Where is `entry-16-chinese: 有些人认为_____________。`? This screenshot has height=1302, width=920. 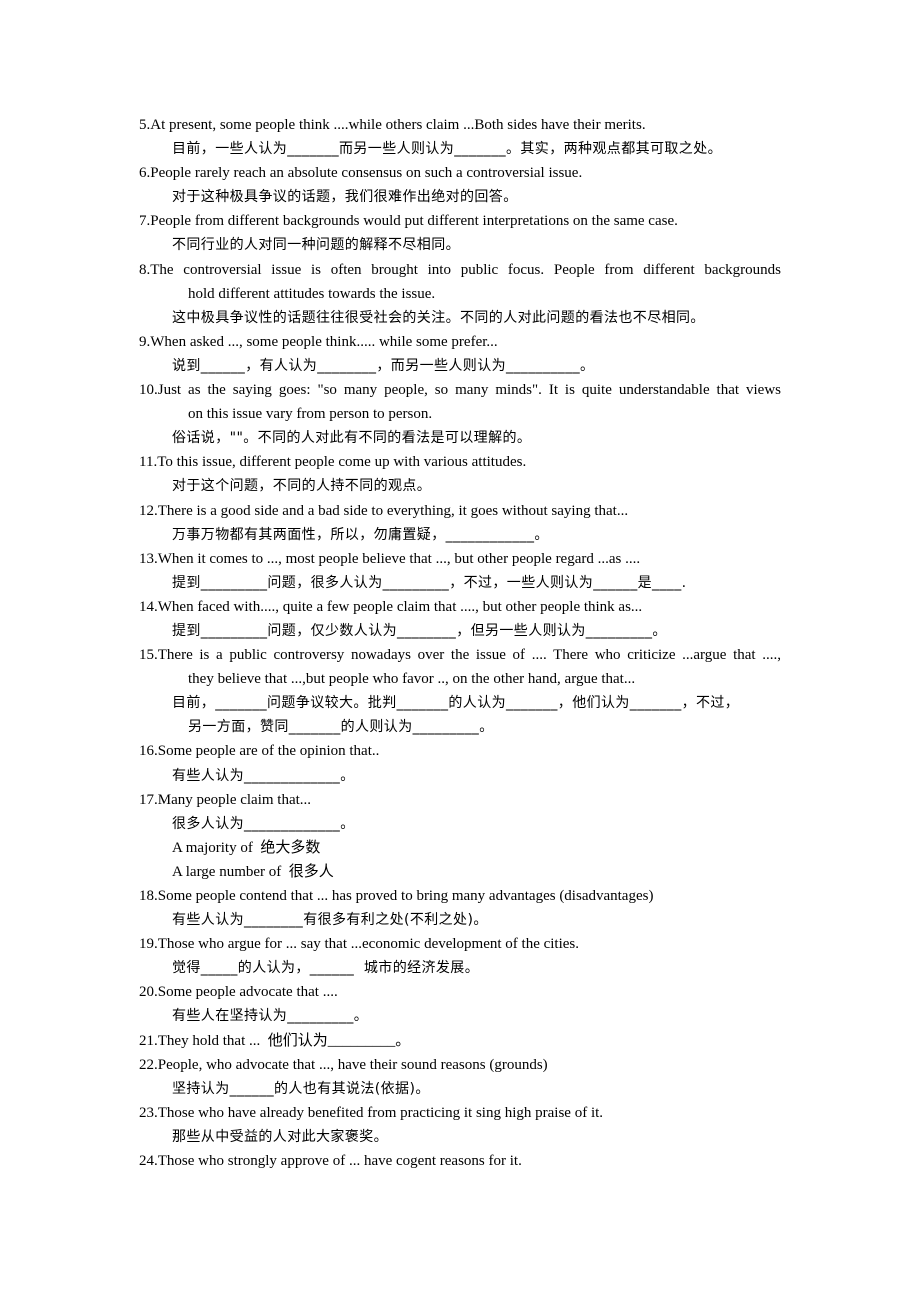
entry-16-chinese: 有些人认为_____________。 is located at coordinates (263, 775).